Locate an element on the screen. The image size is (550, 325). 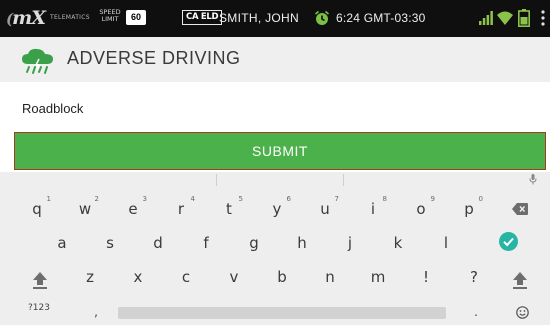
emoji-icon is located at coordinates (522, 312).